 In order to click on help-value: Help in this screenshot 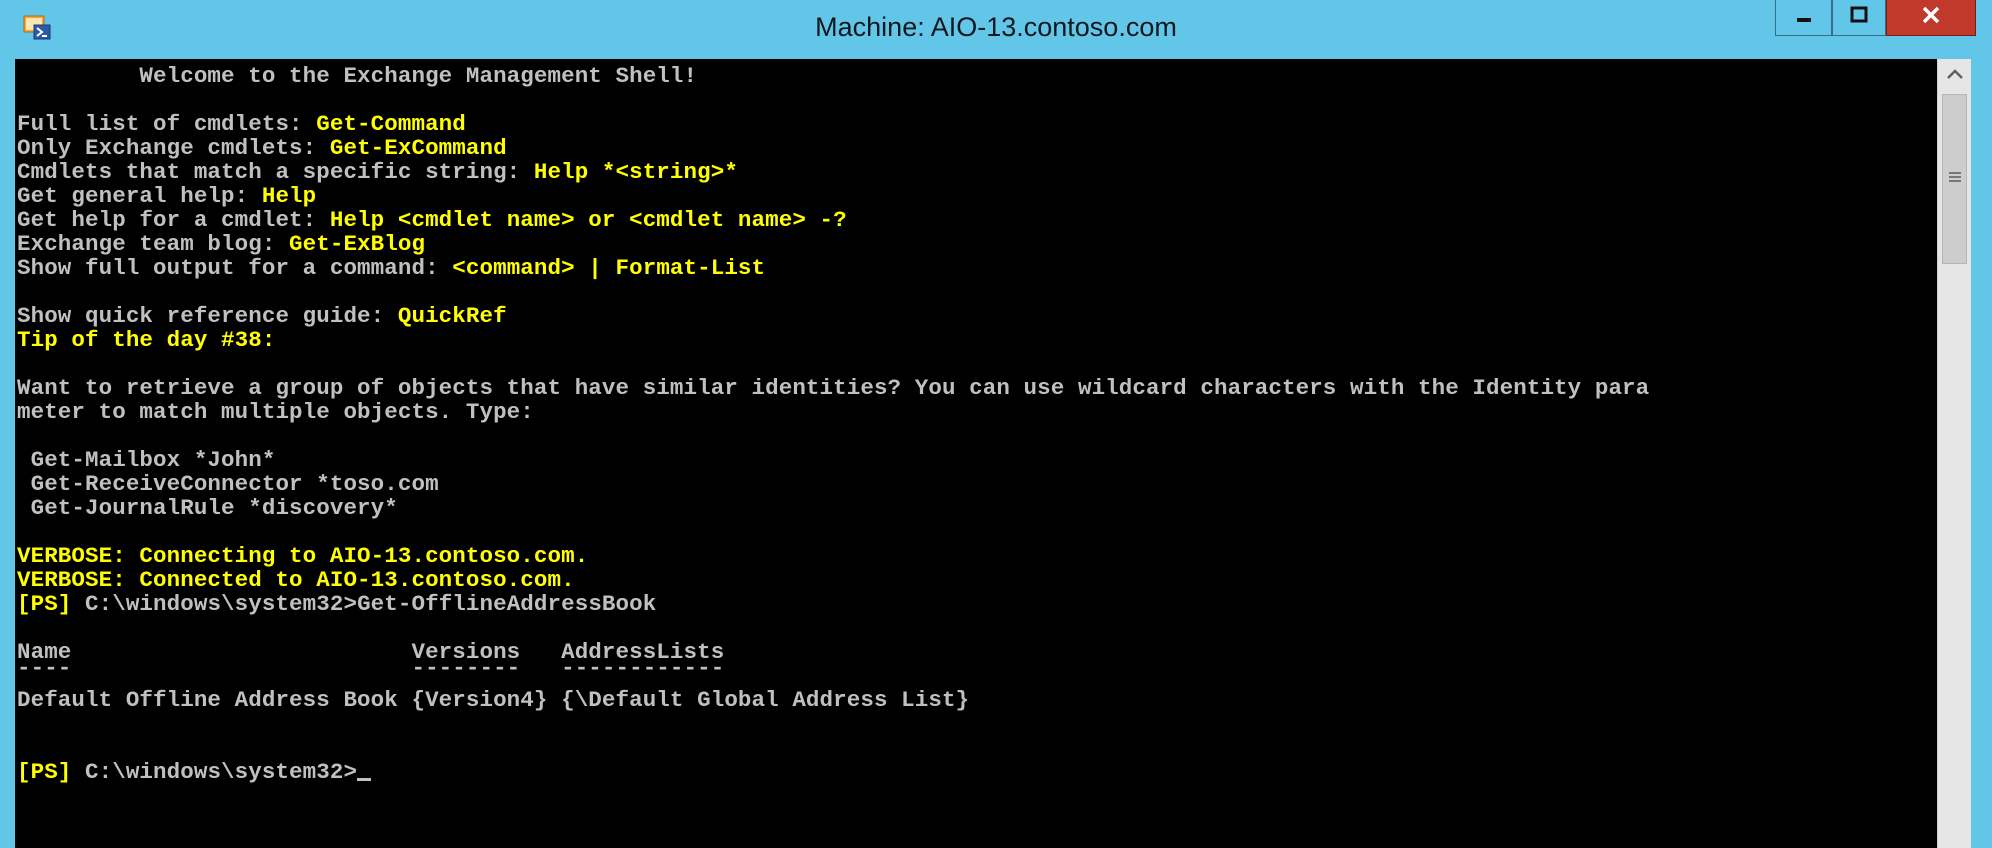, I will do `click(289, 196)`.